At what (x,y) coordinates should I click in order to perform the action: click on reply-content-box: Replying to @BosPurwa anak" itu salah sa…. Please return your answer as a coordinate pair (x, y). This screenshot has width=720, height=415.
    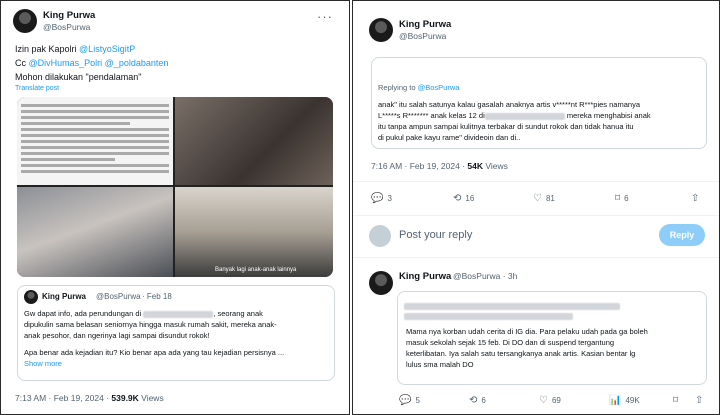
    Looking at the image, I should click on (539, 103).